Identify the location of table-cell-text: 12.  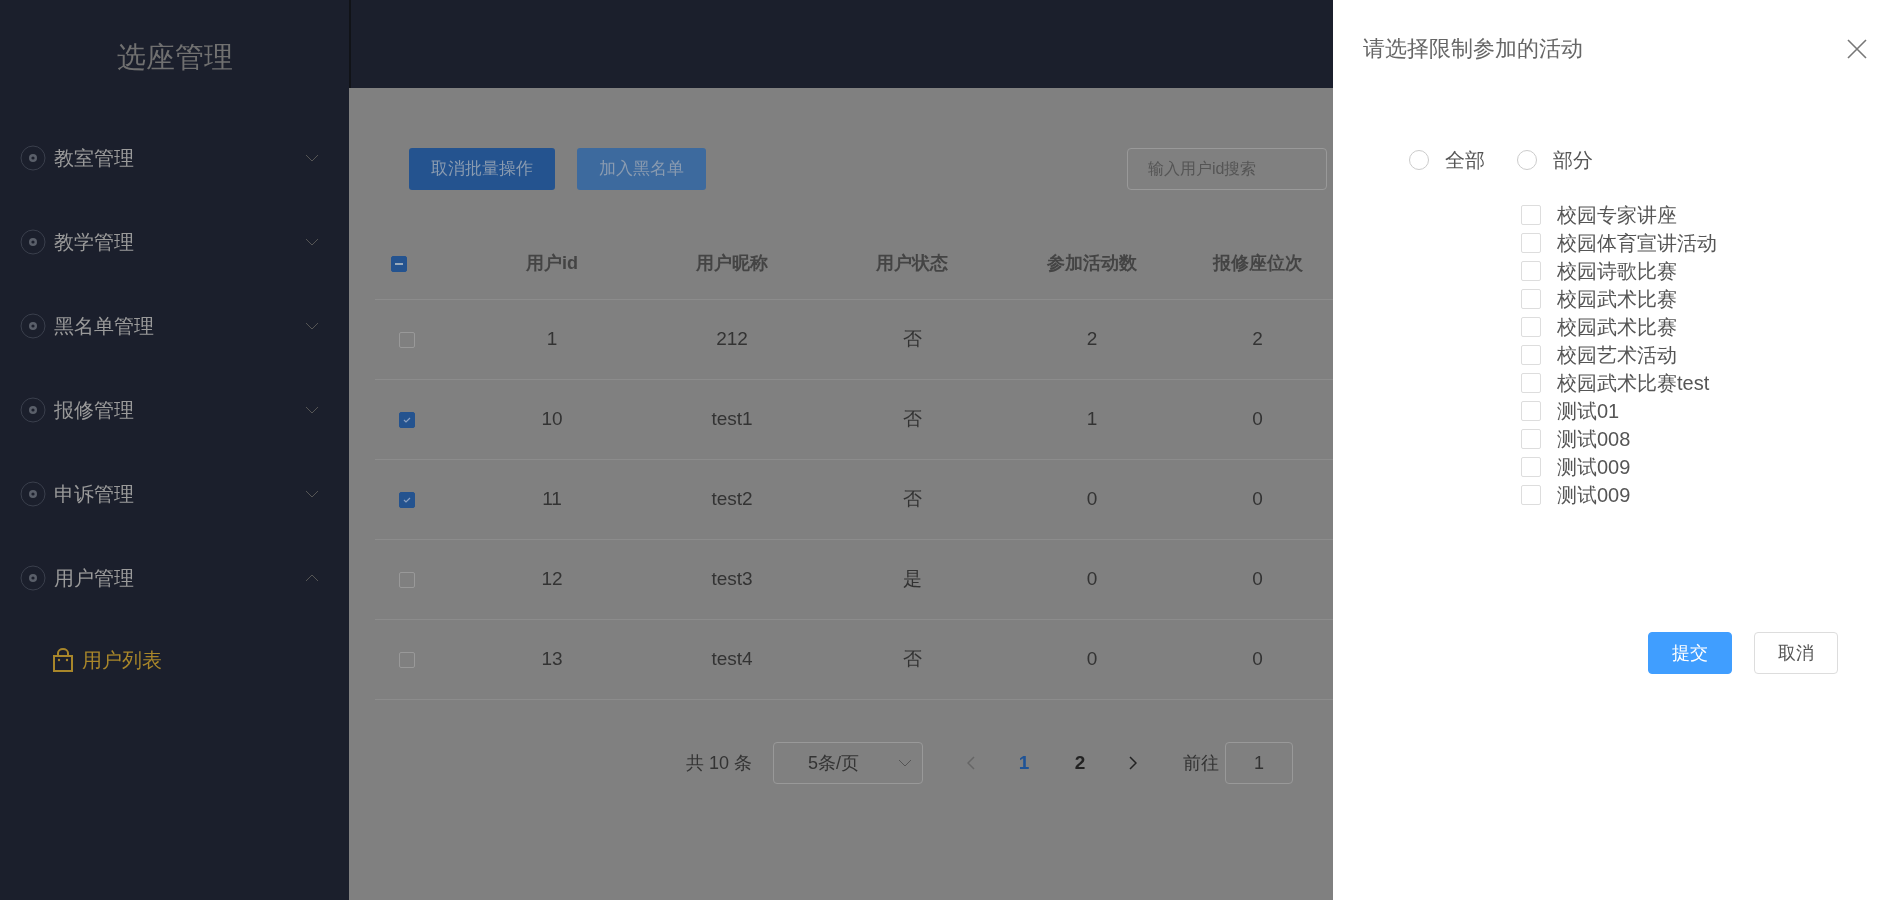
(552, 579).